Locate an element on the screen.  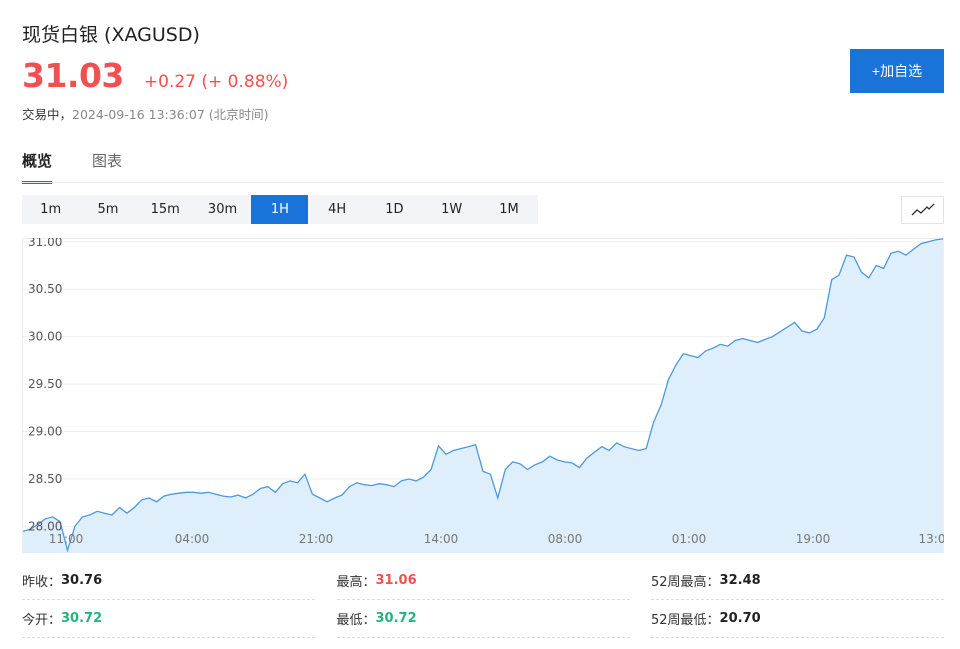
stat-label: 昨收： is located at coordinates (42, 582).